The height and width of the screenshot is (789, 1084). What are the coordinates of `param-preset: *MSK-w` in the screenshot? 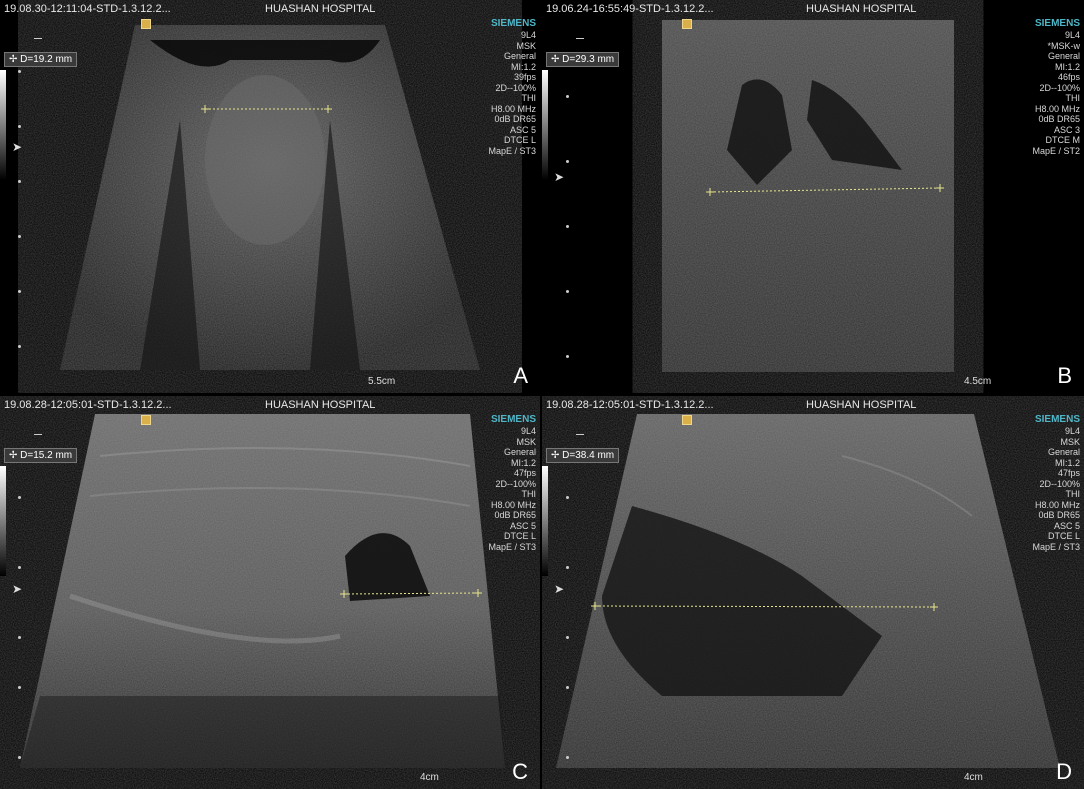 It's located at (1063, 45).